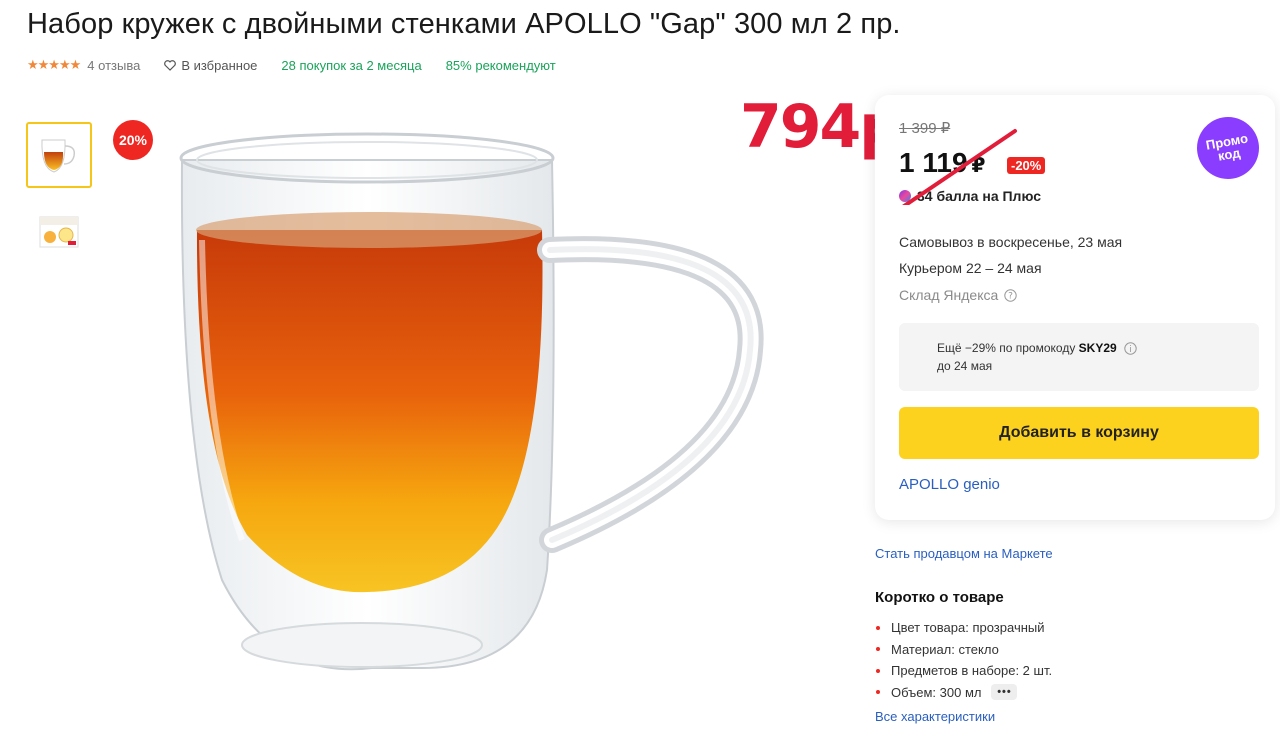  I want to click on svg-text: i, so click(1130, 350).